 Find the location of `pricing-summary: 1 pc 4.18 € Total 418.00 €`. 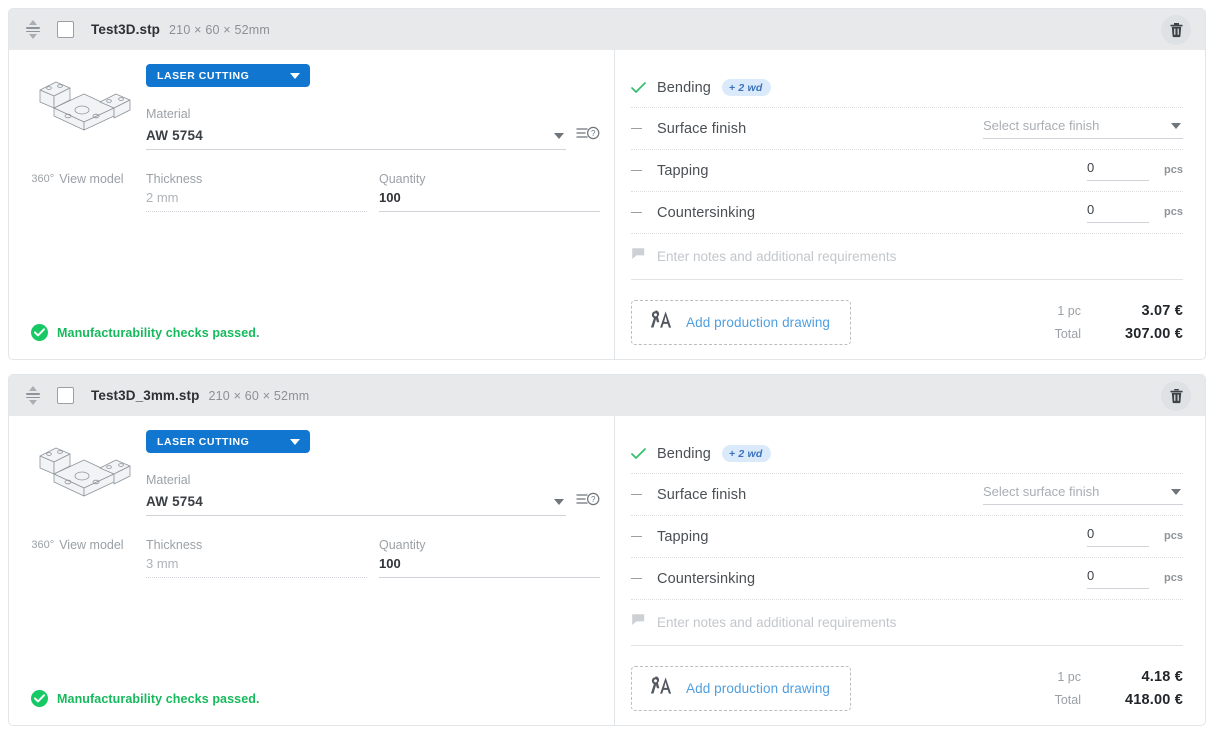

pricing-summary: 1 pc 4.18 € Total 418.00 € is located at coordinates (1119, 688).